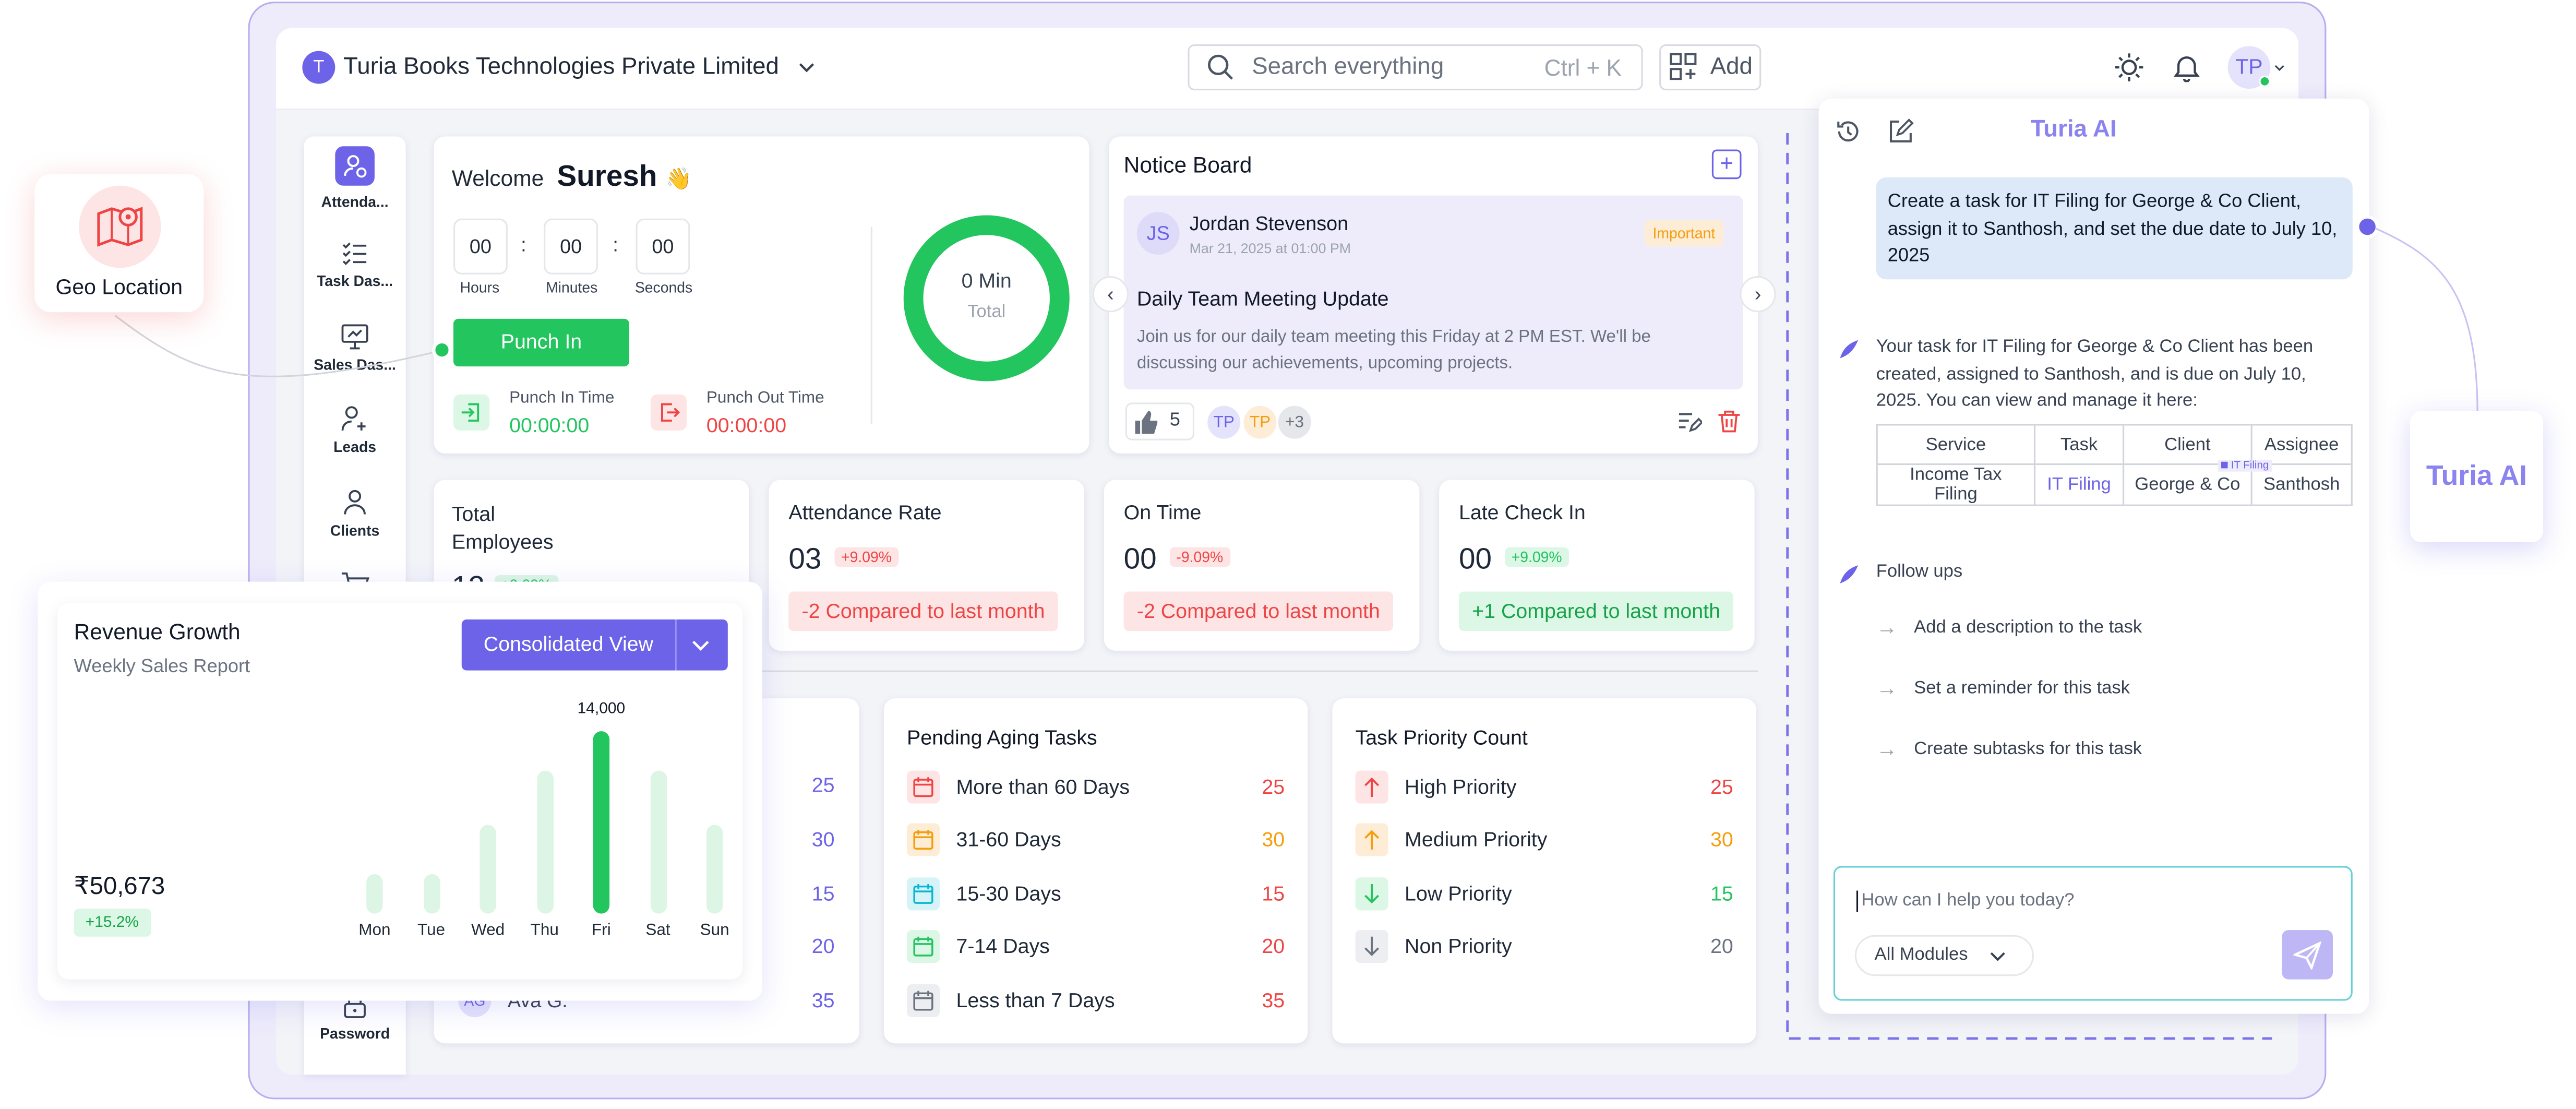 This screenshot has width=2576, height=1109. What do you see at coordinates (1174, 421) in the screenshot?
I see `like-count: 5` at bounding box center [1174, 421].